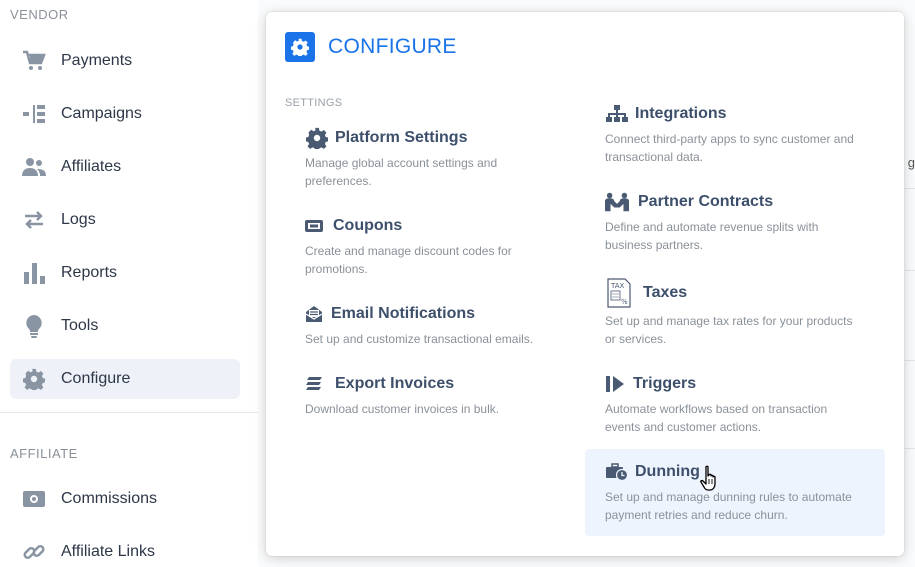 This screenshot has height=567, width=915. Describe the element at coordinates (109, 498) in the screenshot. I see `sidebar-item-label: Commissions` at that location.